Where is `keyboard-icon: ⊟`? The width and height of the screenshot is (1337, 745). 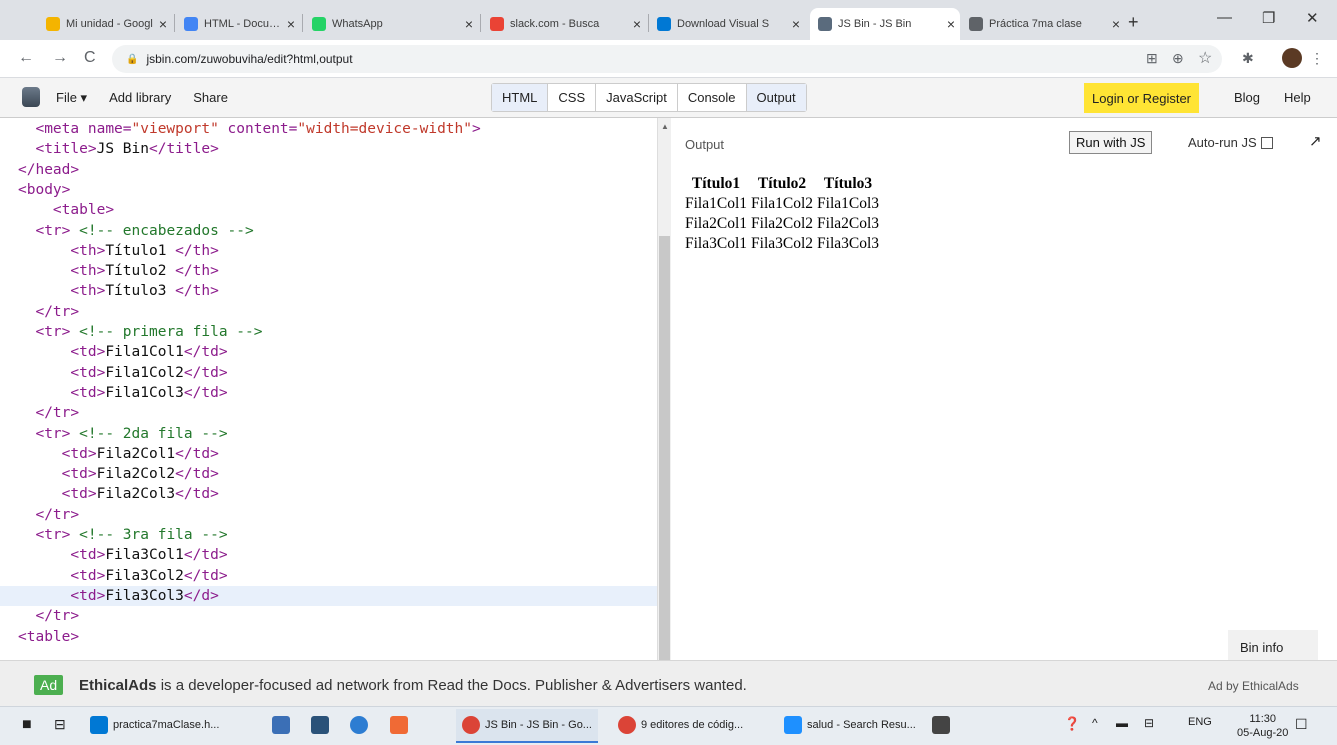
keyboard-icon: ⊟ is located at coordinates (1149, 723).